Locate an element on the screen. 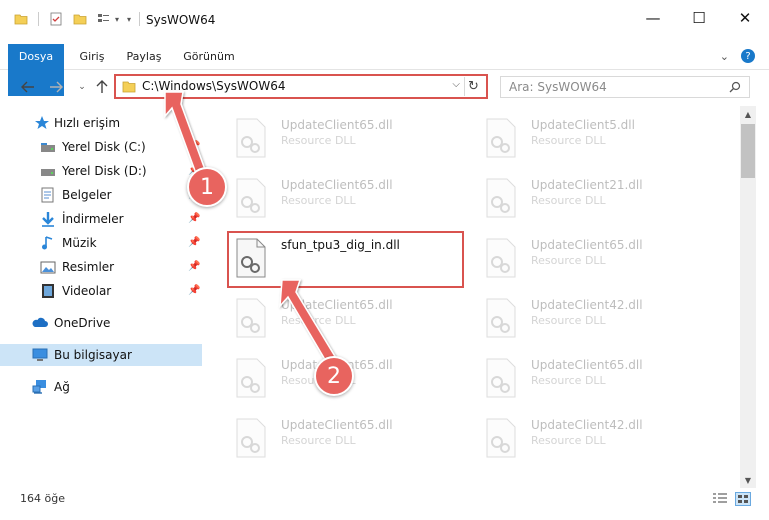 The width and height of the screenshot is (769, 520). sidebar-item-drive-d: Yerel Disk (D:) 📌 is located at coordinates (101, 171).